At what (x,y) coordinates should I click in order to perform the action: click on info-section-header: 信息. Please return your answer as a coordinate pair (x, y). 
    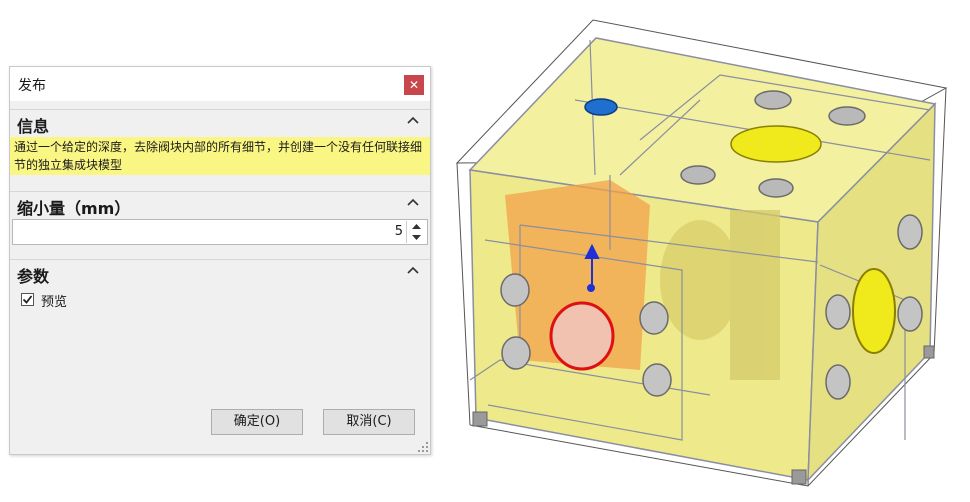
    Looking at the image, I should click on (220, 122).